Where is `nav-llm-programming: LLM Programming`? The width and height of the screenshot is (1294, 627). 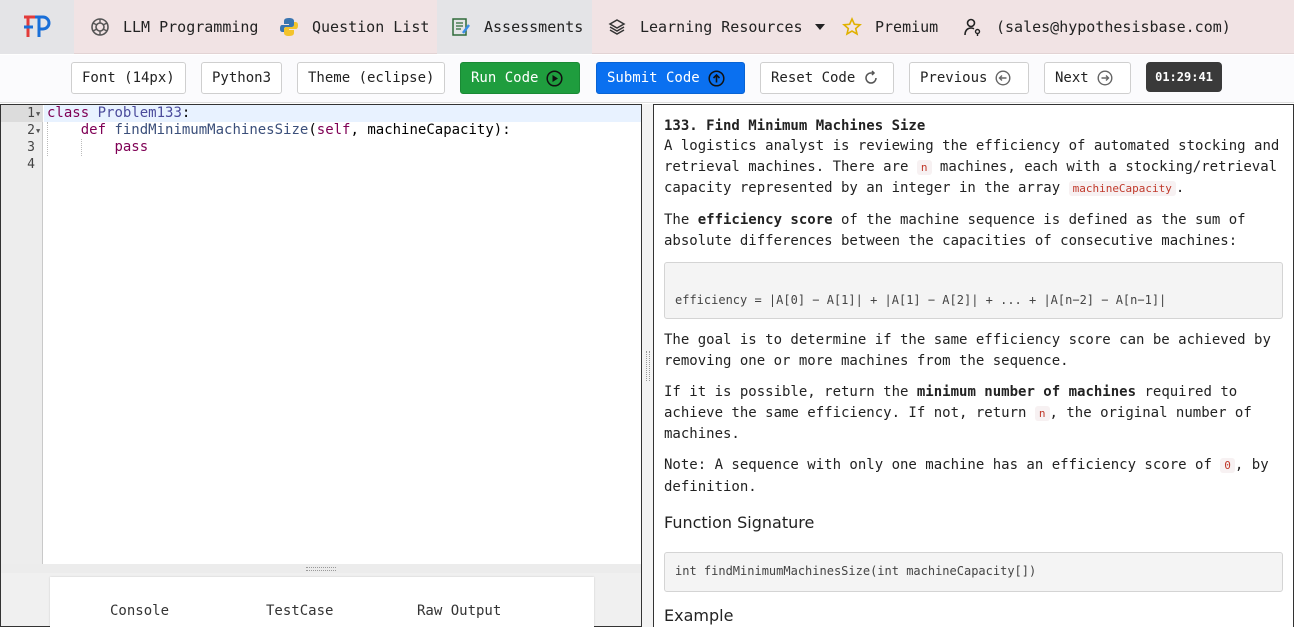 nav-llm-programming: LLM Programming is located at coordinates (173, 27).